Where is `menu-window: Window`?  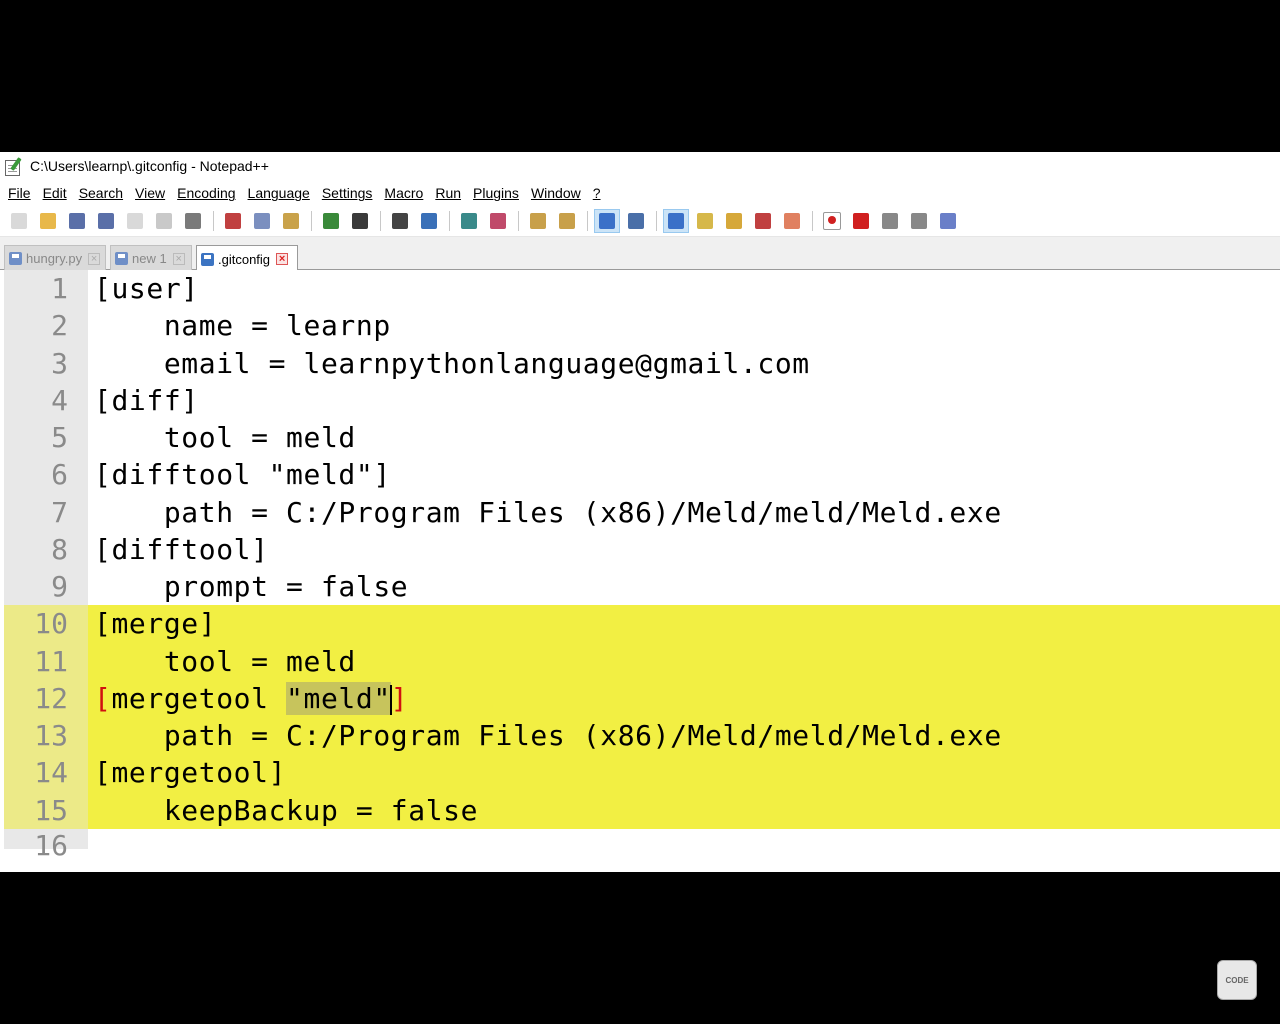 menu-window: Window is located at coordinates (556, 193).